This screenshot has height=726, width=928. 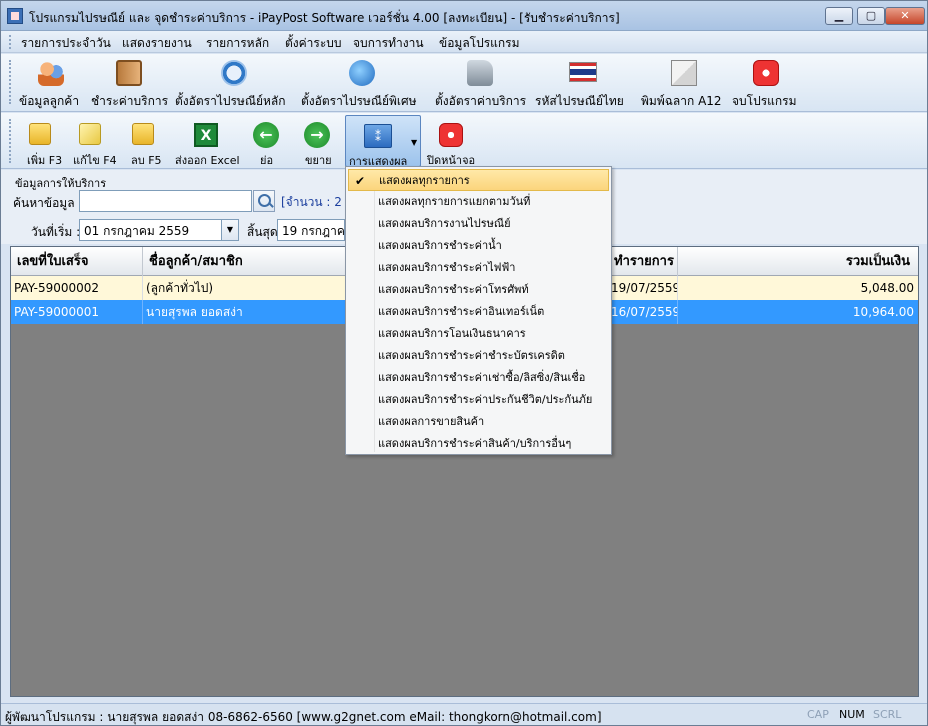 What do you see at coordinates (51, 73) in the screenshot?
I see `people-icon` at bounding box center [51, 73].